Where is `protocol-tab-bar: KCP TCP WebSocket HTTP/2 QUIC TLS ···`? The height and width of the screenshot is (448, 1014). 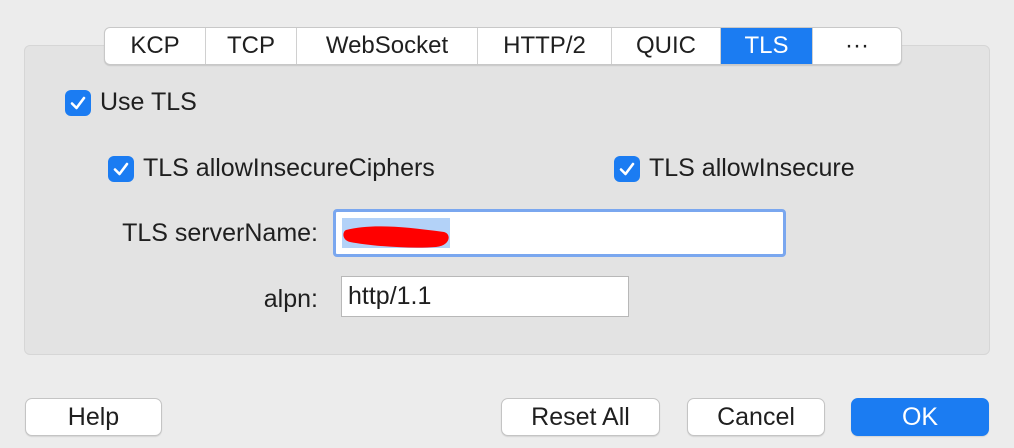 protocol-tab-bar: KCP TCP WebSocket HTTP/2 QUIC TLS ··· is located at coordinates (503, 46).